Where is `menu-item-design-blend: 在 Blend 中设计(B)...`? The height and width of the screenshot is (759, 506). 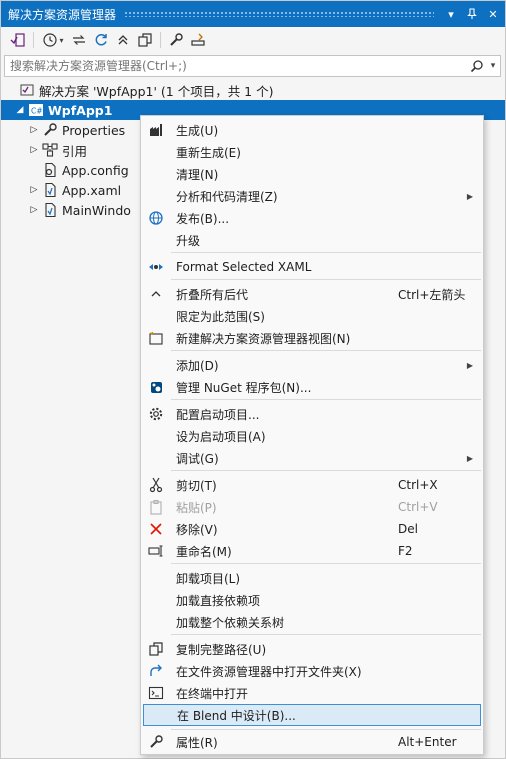 menu-item-design-blend: 在 Blend 中设计(B)... is located at coordinates (312, 715).